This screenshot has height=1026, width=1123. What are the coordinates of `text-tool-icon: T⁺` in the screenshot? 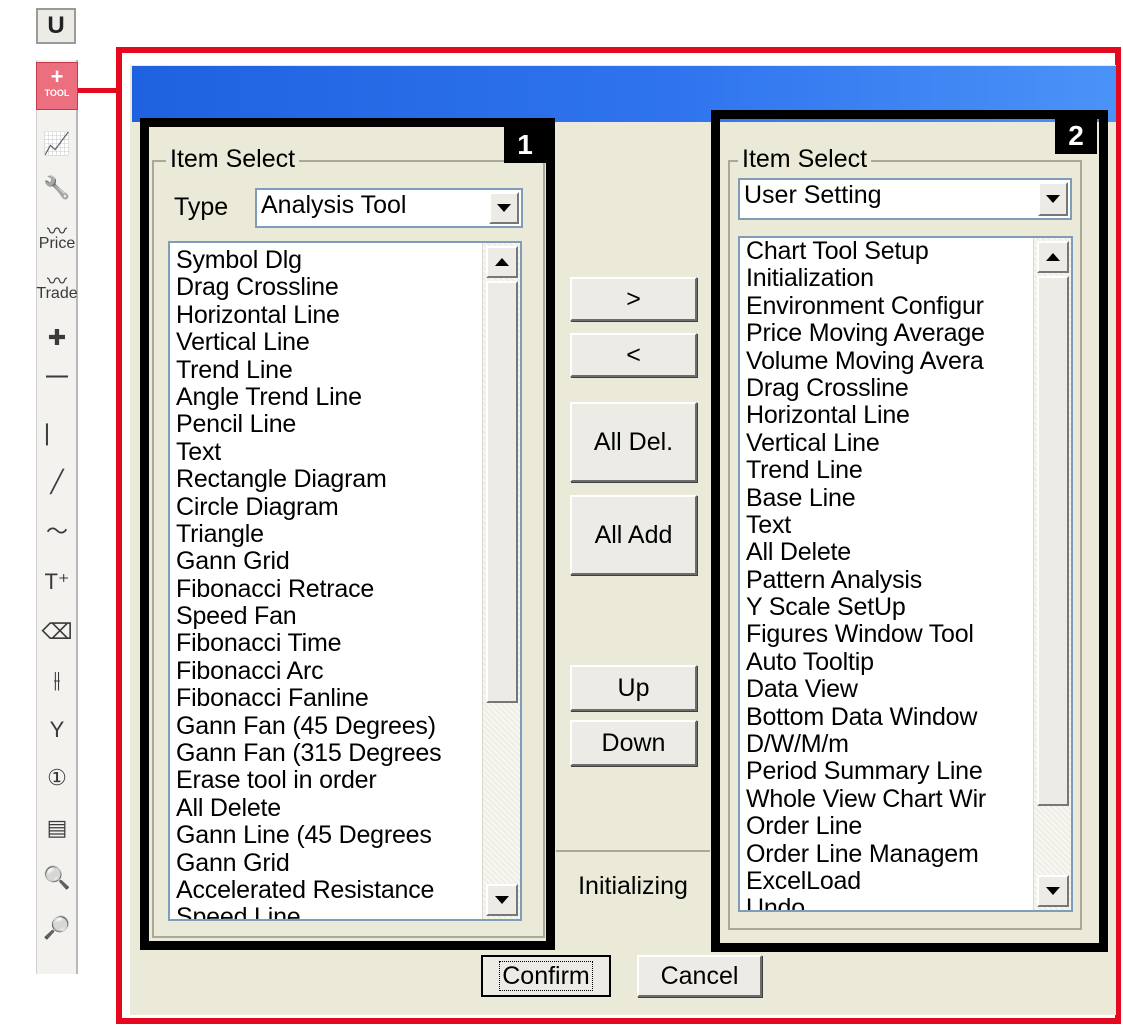 It's located at (57, 581).